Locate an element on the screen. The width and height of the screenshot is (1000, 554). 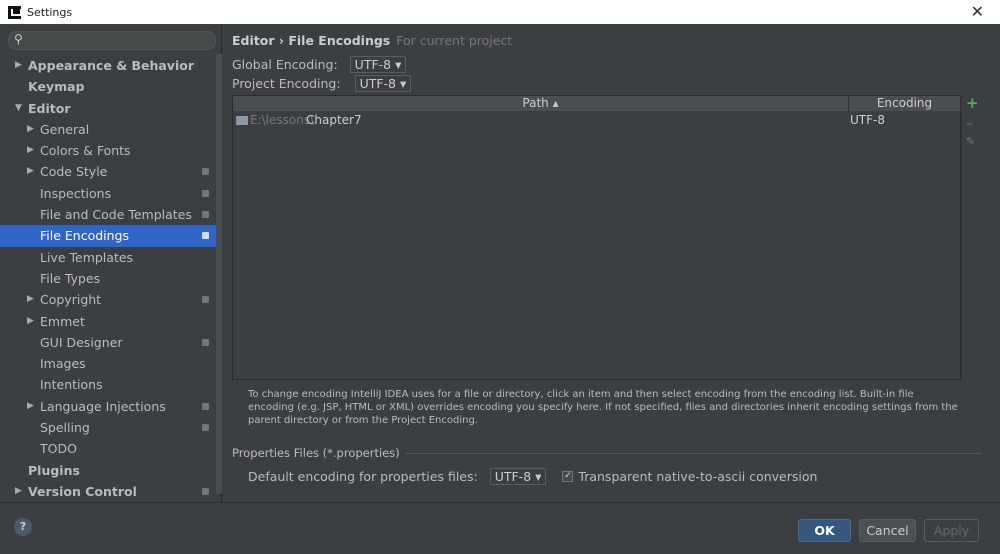
table-row: E:\lessons\ Chapter7 UTF-8 is located at coordinates (596, 120).